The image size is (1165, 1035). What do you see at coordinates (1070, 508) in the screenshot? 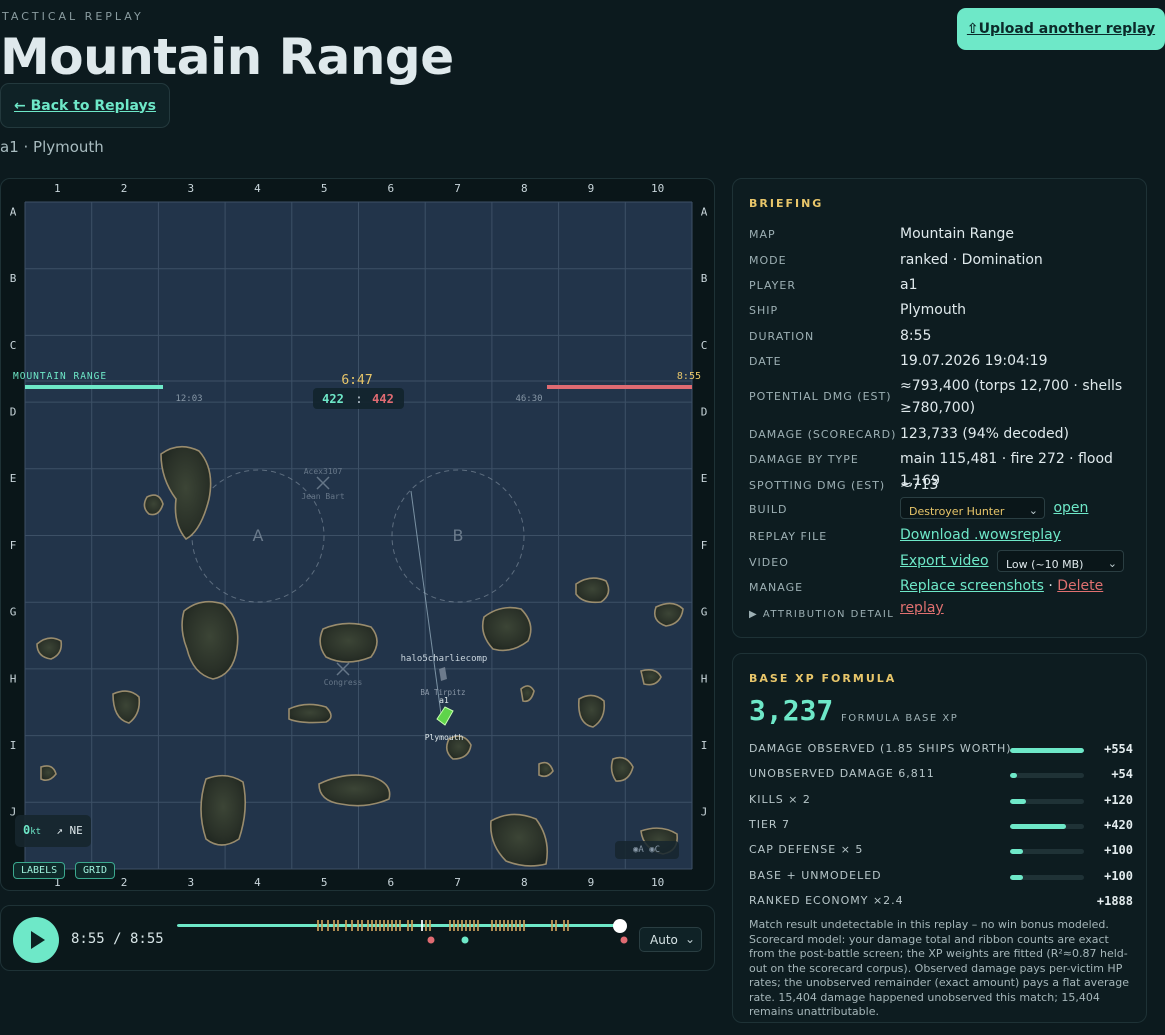
I see `build-open-link: open` at bounding box center [1070, 508].